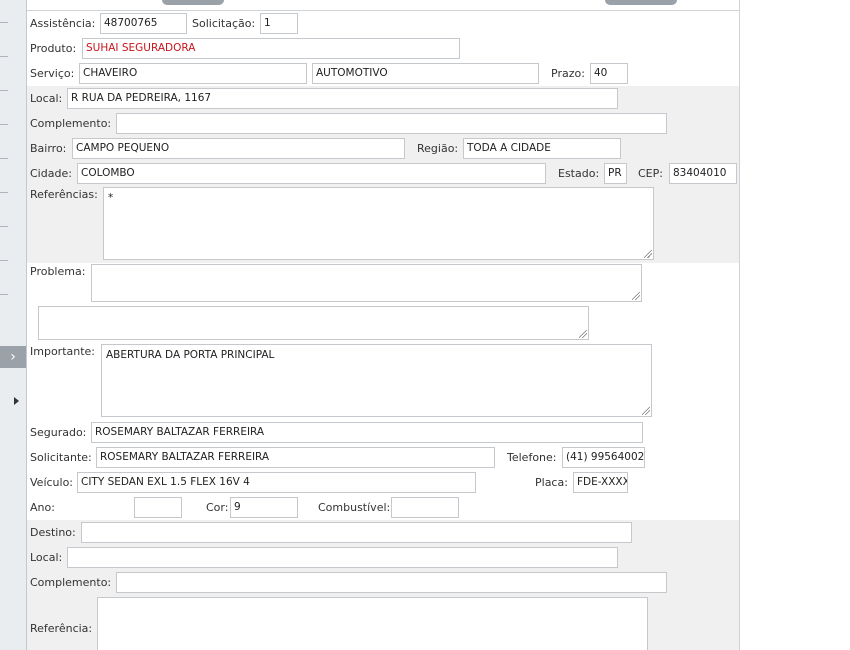  I want to click on cidade-field: COLOMBO, so click(311, 173).